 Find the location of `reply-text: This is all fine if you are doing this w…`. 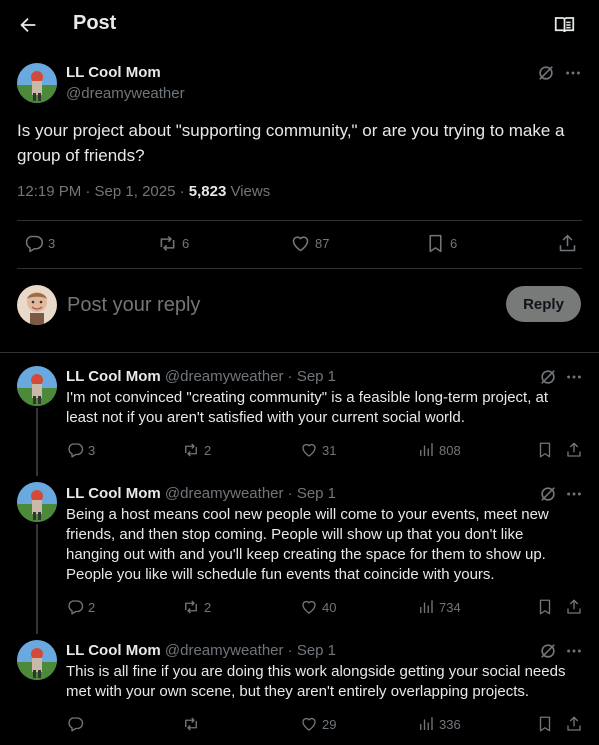

reply-text: This is all fine if you are doing this w… is located at coordinates (316, 681).